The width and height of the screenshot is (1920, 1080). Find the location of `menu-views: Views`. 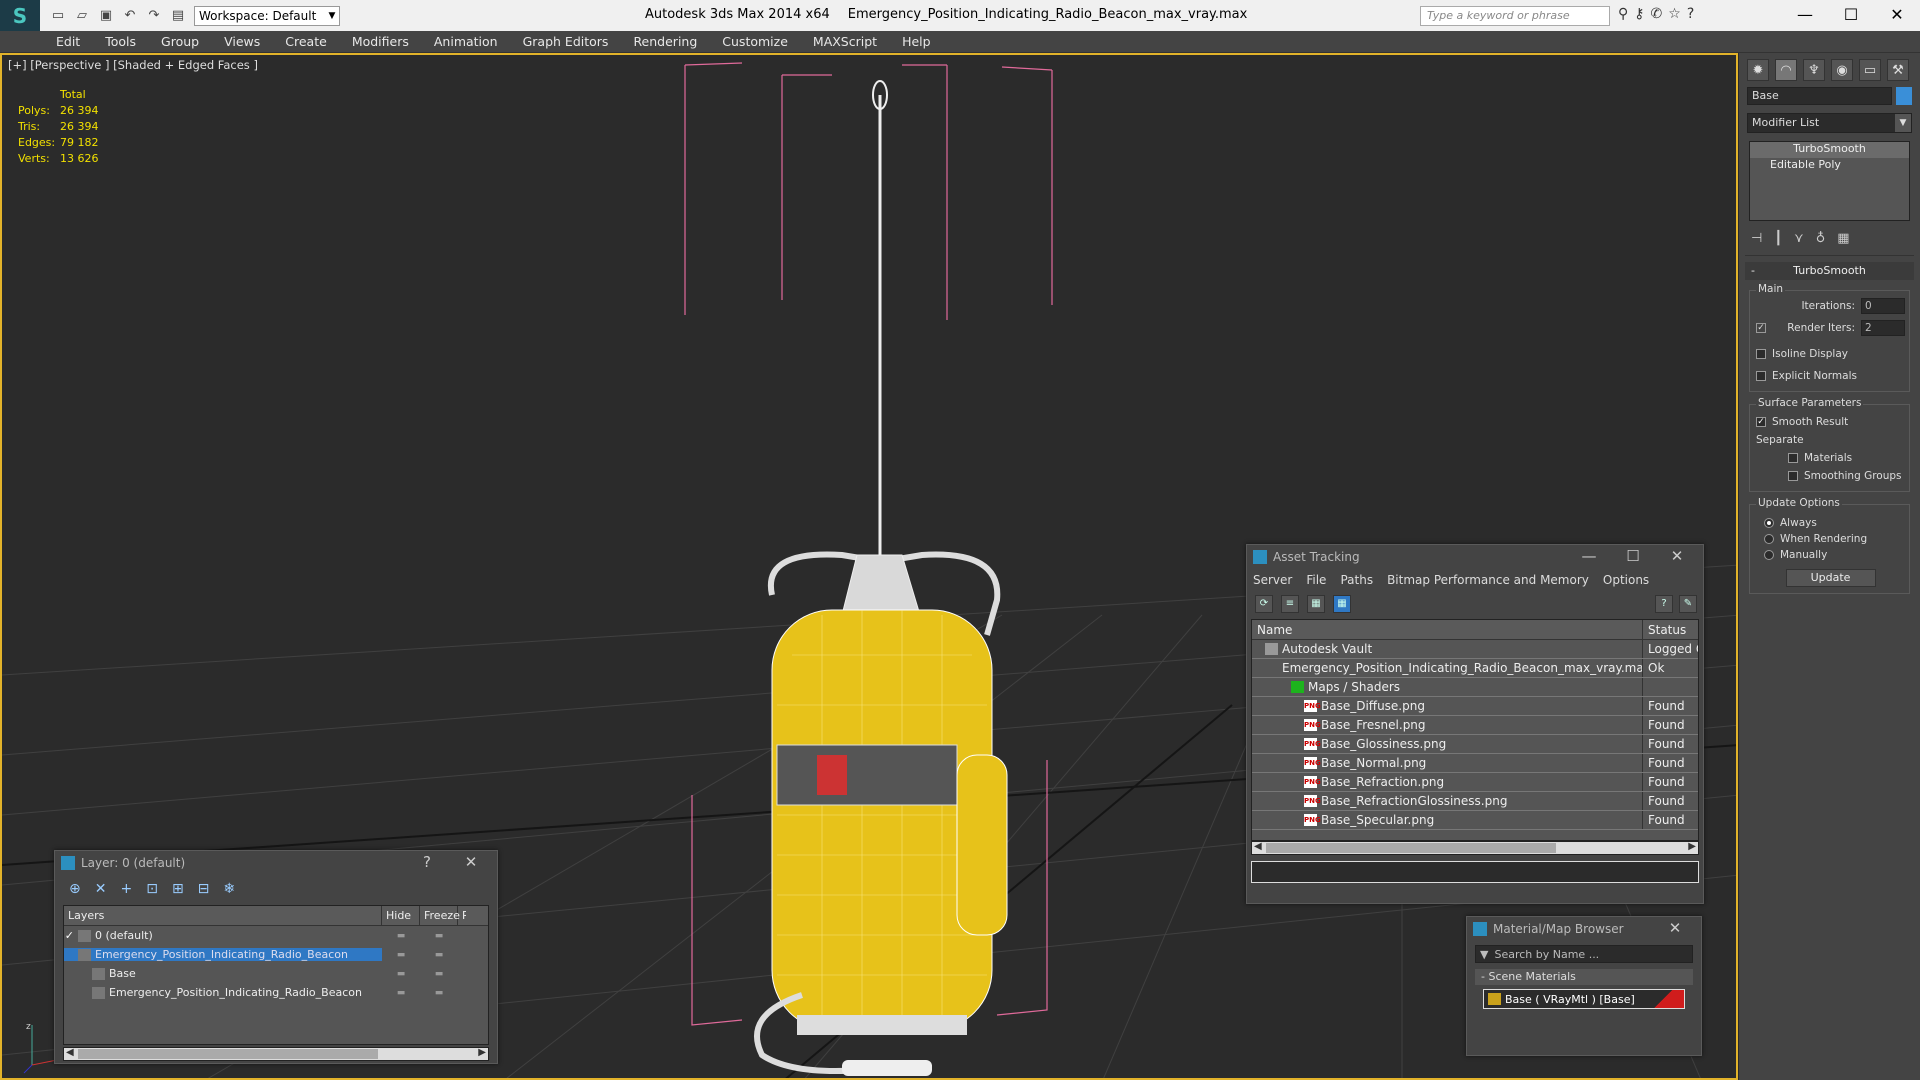

menu-views: Views is located at coordinates (242, 41).